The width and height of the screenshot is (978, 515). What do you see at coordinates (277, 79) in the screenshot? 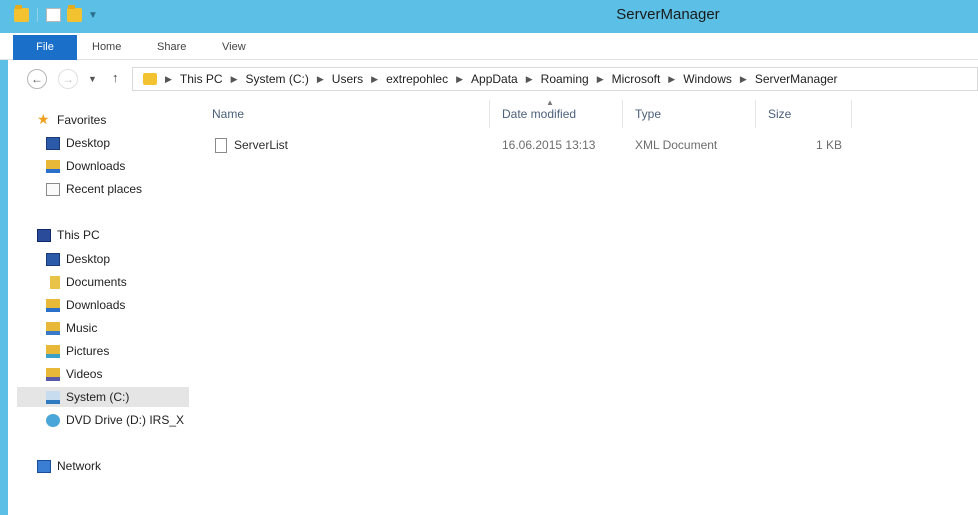
I see `breadcrumb-system-c: System (C:)` at bounding box center [277, 79].